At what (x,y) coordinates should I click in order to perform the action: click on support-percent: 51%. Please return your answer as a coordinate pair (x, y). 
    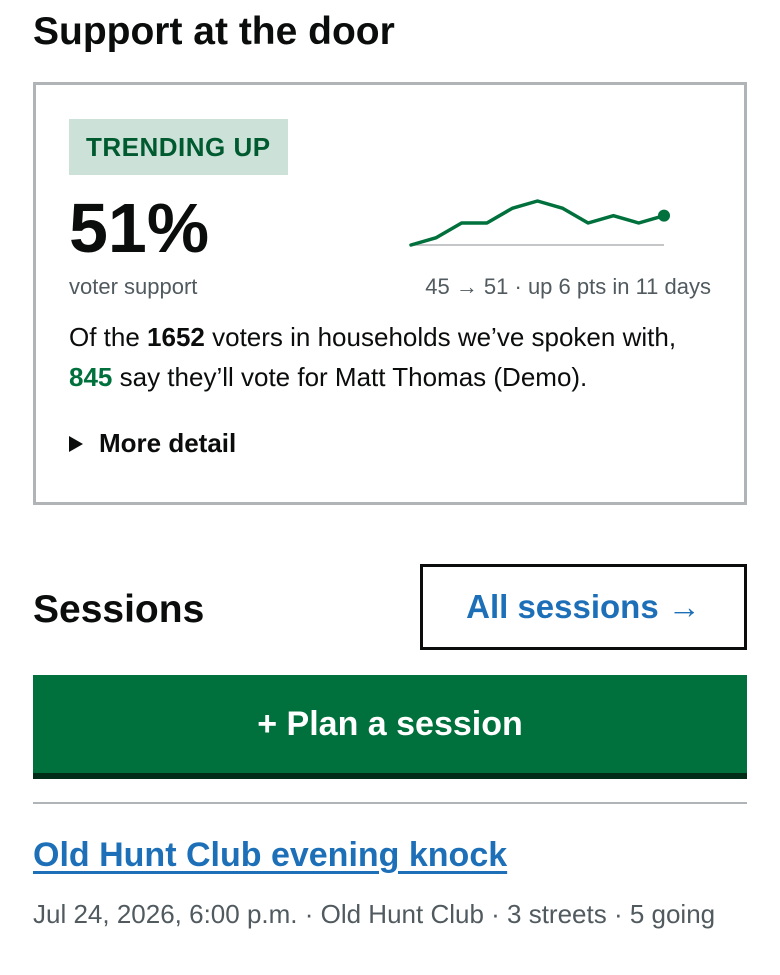
    Looking at the image, I should click on (139, 228).